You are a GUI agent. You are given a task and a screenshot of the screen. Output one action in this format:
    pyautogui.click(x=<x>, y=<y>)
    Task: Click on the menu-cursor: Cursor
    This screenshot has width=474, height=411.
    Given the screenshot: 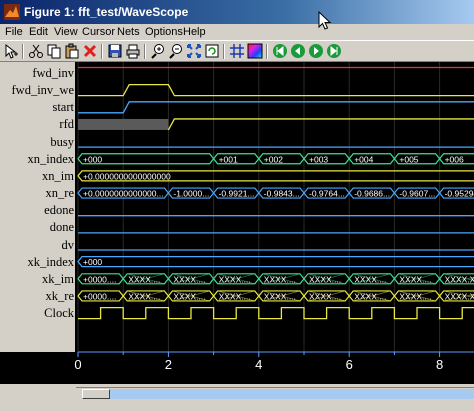 What is the action you would take?
    pyautogui.click(x=98, y=32)
    